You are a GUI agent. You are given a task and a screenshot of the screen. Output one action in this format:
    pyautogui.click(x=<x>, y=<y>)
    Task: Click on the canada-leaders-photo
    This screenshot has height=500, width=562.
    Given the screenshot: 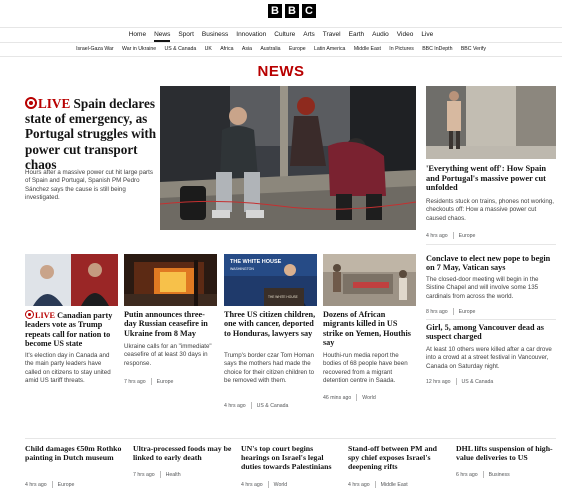 What is the action you would take?
    pyautogui.click(x=71, y=280)
    